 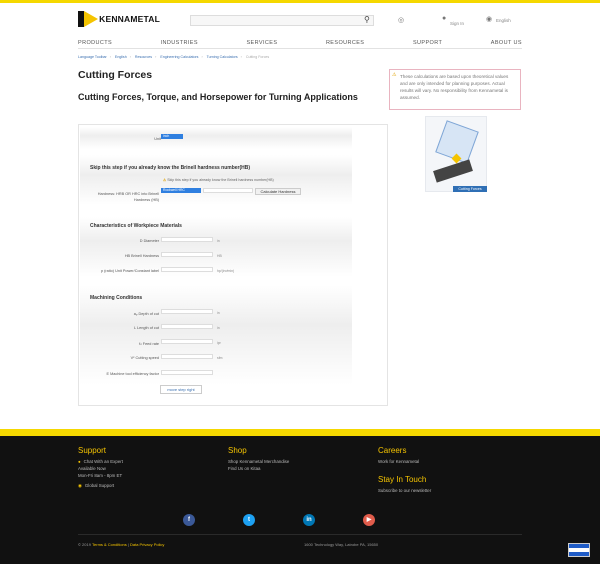 What do you see at coordinates (218, 328) in the screenshot?
I see `length-unit: in` at bounding box center [218, 328].